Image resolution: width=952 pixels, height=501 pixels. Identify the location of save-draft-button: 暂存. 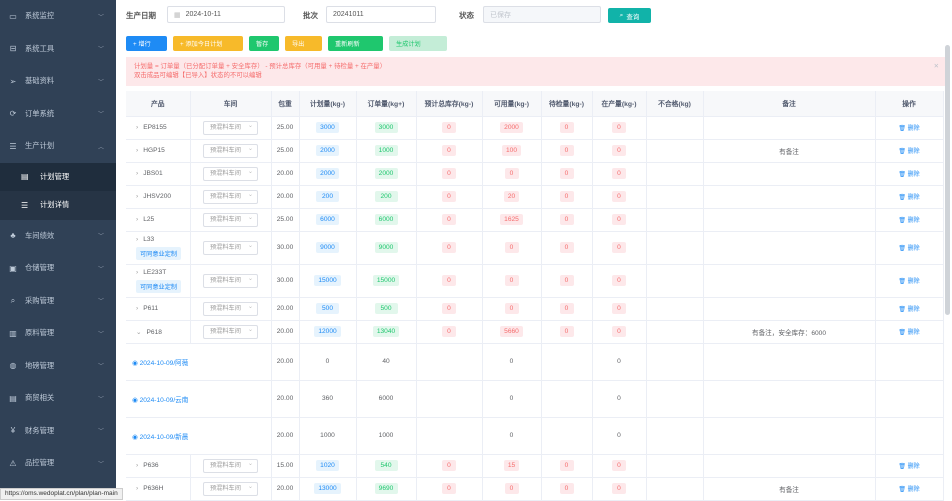
(264, 43).